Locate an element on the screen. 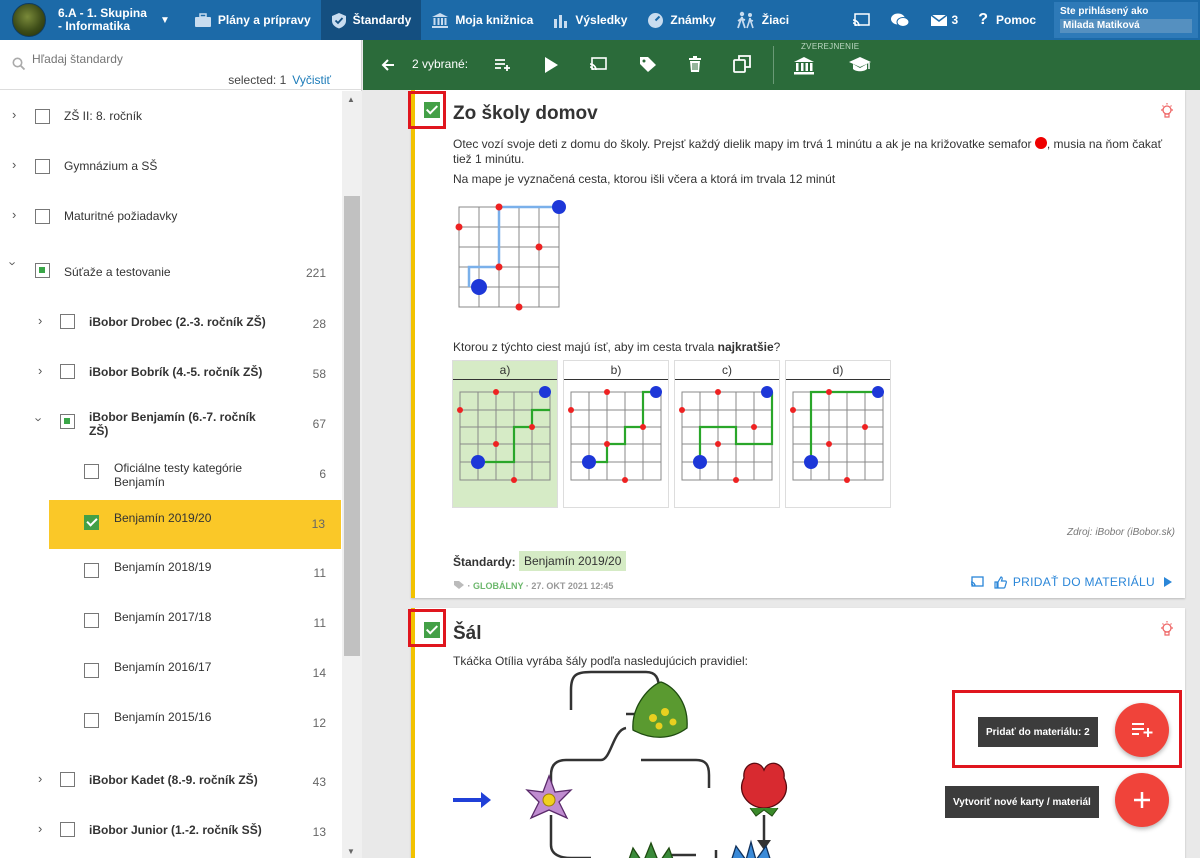 This screenshot has height=858, width=1200. tree-item: › Maturitné požiadavky is located at coordinates (171, 216).